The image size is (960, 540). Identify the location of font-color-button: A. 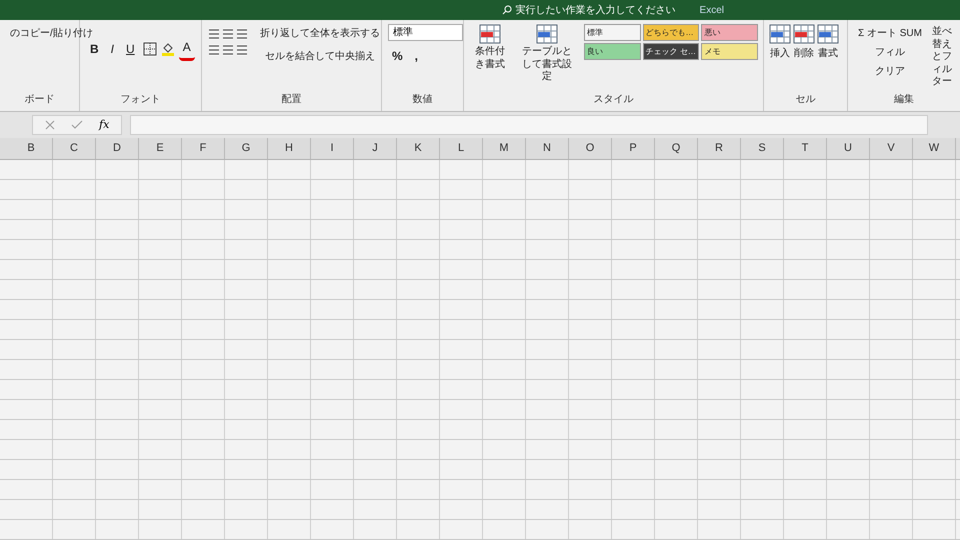
(186, 48).